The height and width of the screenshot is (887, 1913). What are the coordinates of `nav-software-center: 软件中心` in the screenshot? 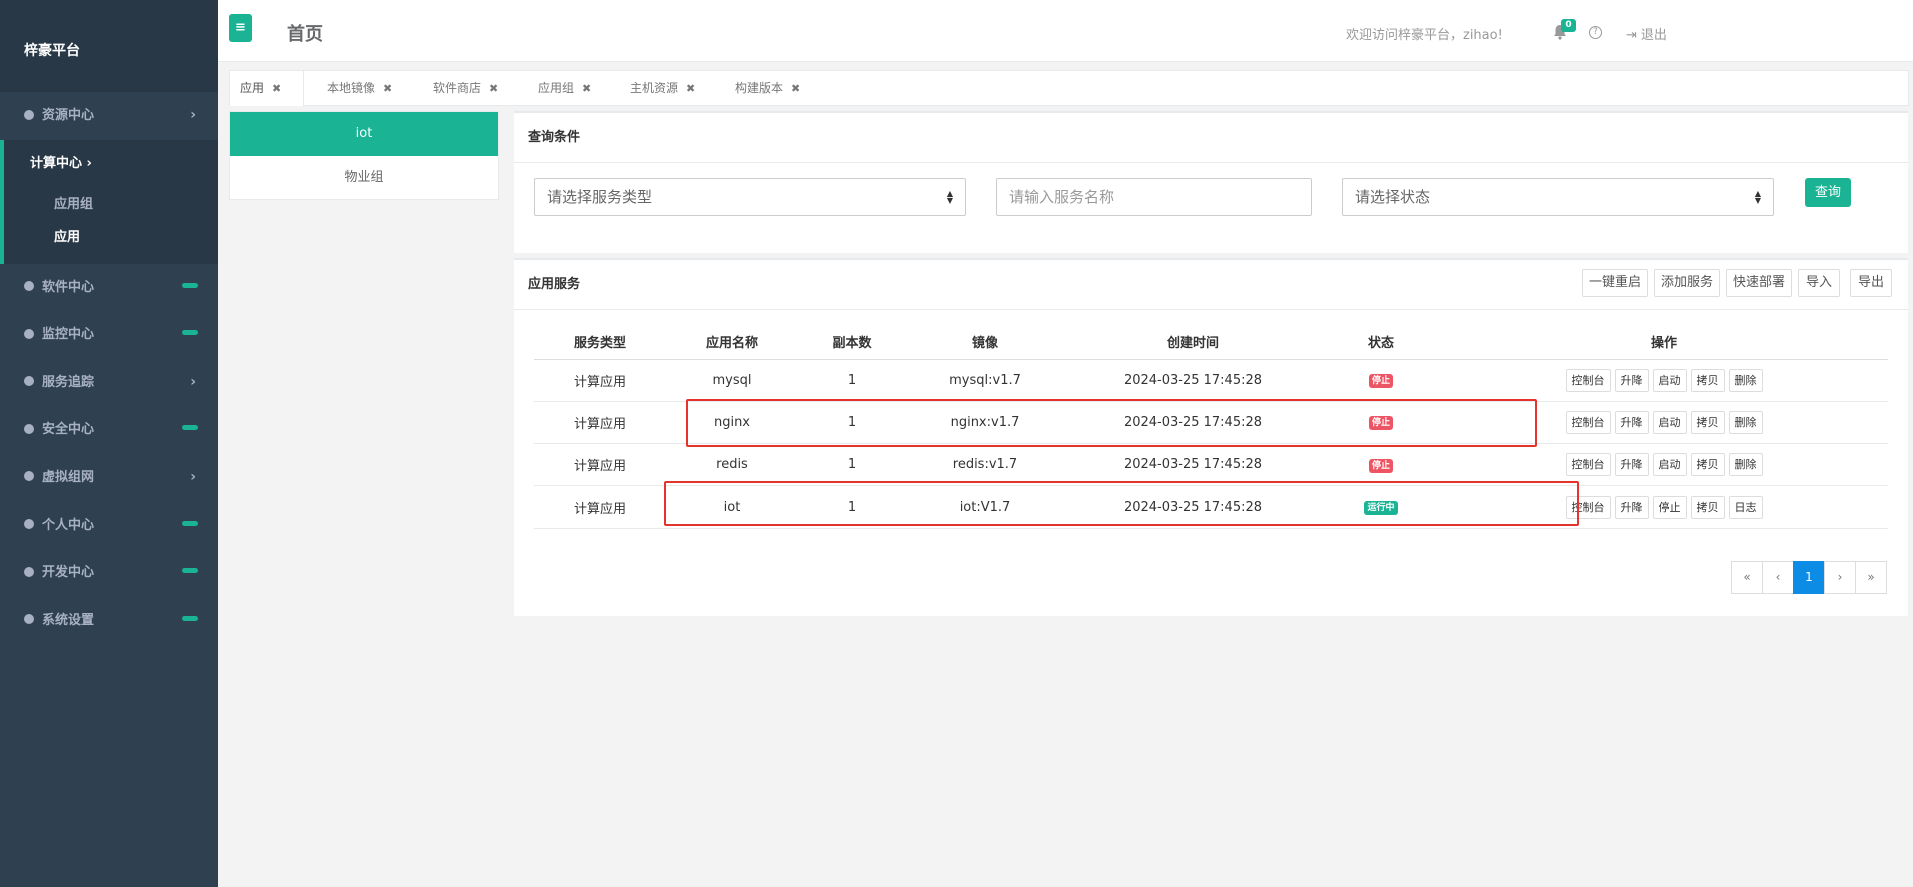 It's located at (109, 288).